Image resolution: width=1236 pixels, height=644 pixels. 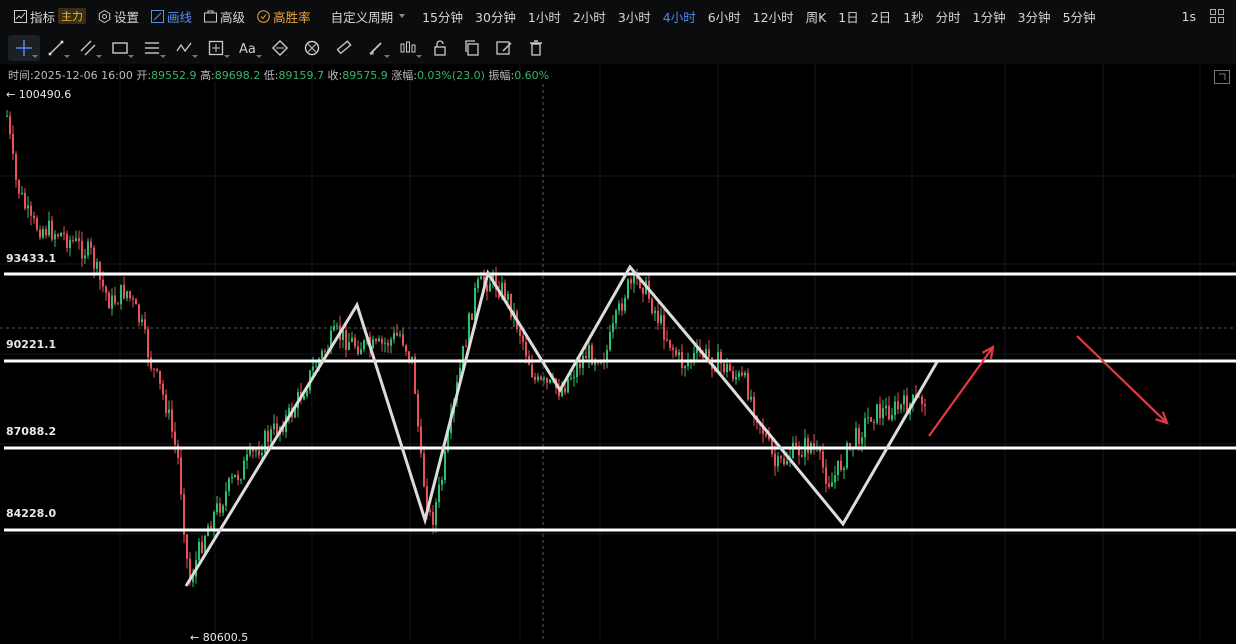 What do you see at coordinates (180, 17) in the screenshot?
I see `draw-label: 画线` at bounding box center [180, 17].